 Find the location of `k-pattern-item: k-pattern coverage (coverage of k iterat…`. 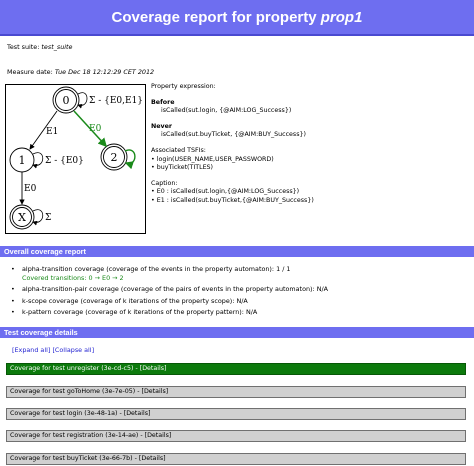

k-pattern-item: k-pattern coverage (coverage of k iterat… is located at coordinates (228, 312).